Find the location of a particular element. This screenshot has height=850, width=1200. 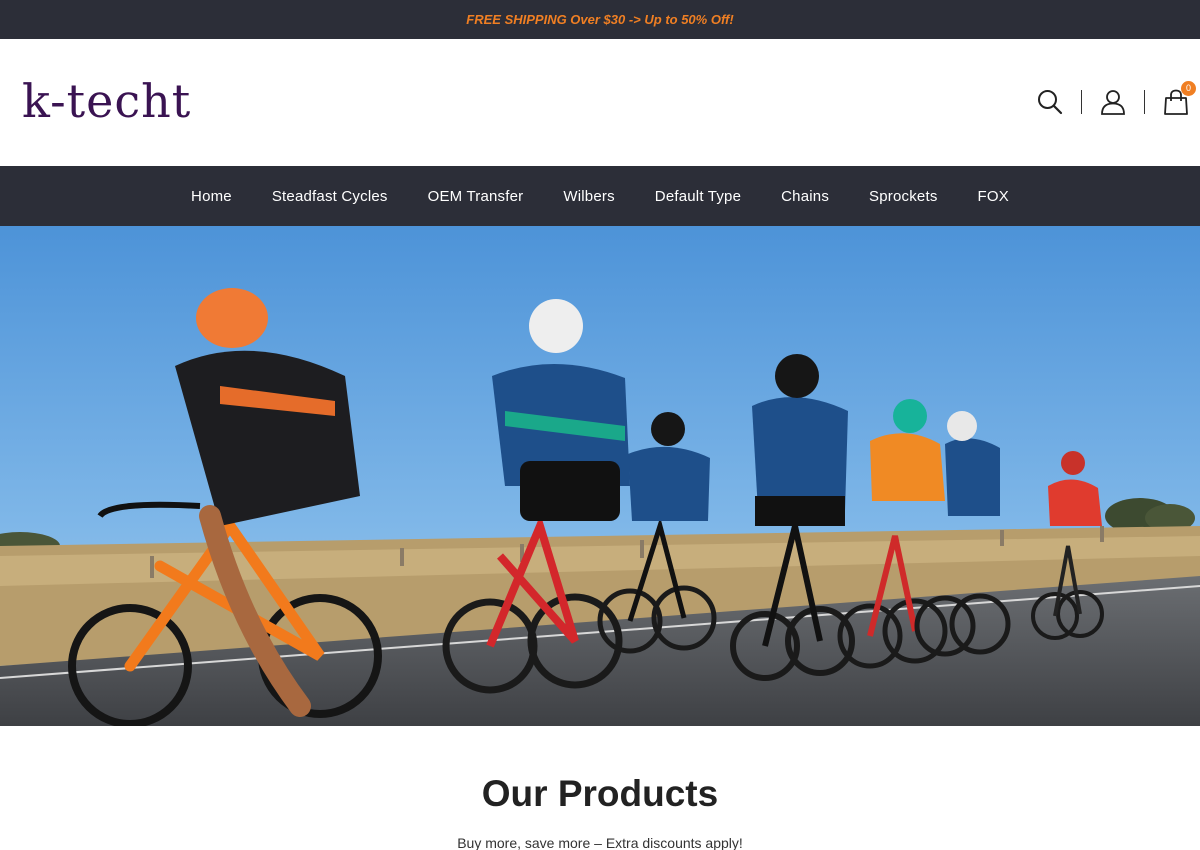

nav-item-fox: FOX is located at coordinates (993, 196).